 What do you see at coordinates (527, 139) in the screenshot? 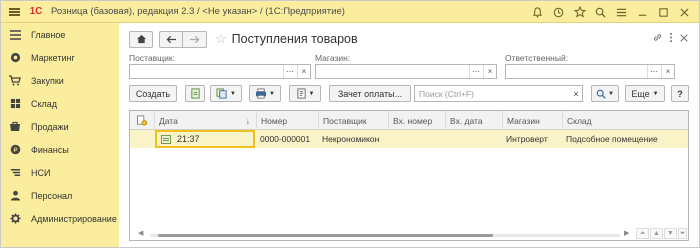
I see `store-cell: Интроверт` at bounding box center [527, 139].